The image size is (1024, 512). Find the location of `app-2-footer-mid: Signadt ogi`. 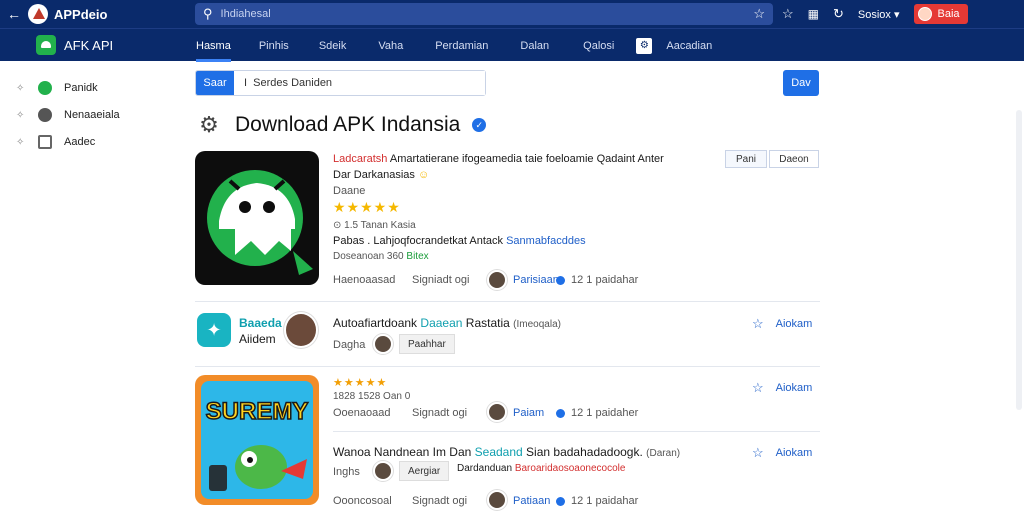

app-2-footer-mid: Signadt ogi is located at coordinates (440, 413).